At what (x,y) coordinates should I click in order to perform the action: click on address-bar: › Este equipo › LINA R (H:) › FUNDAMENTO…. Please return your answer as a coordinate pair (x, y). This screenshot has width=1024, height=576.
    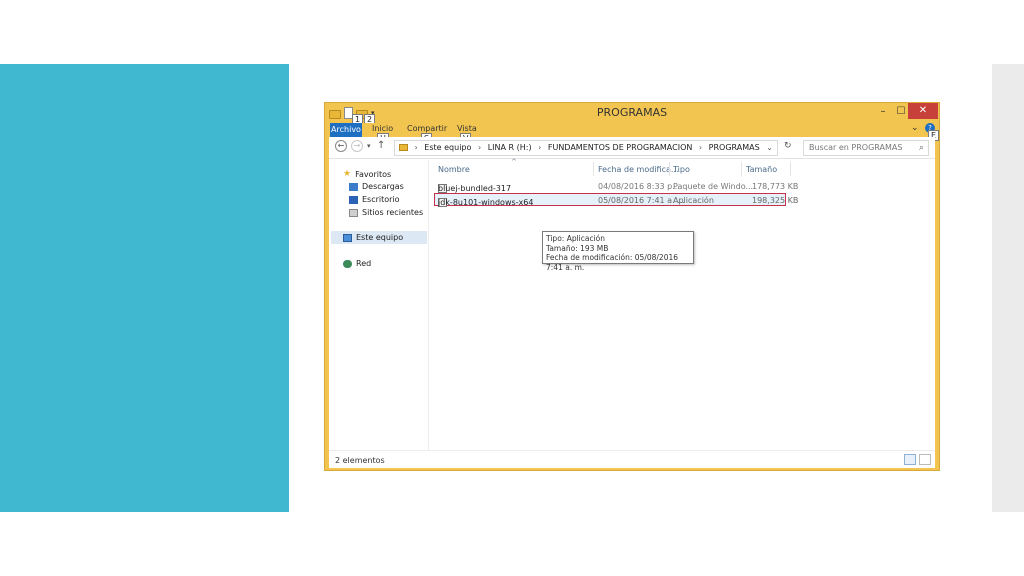
    Looking at the image, I should click on (586, 148).